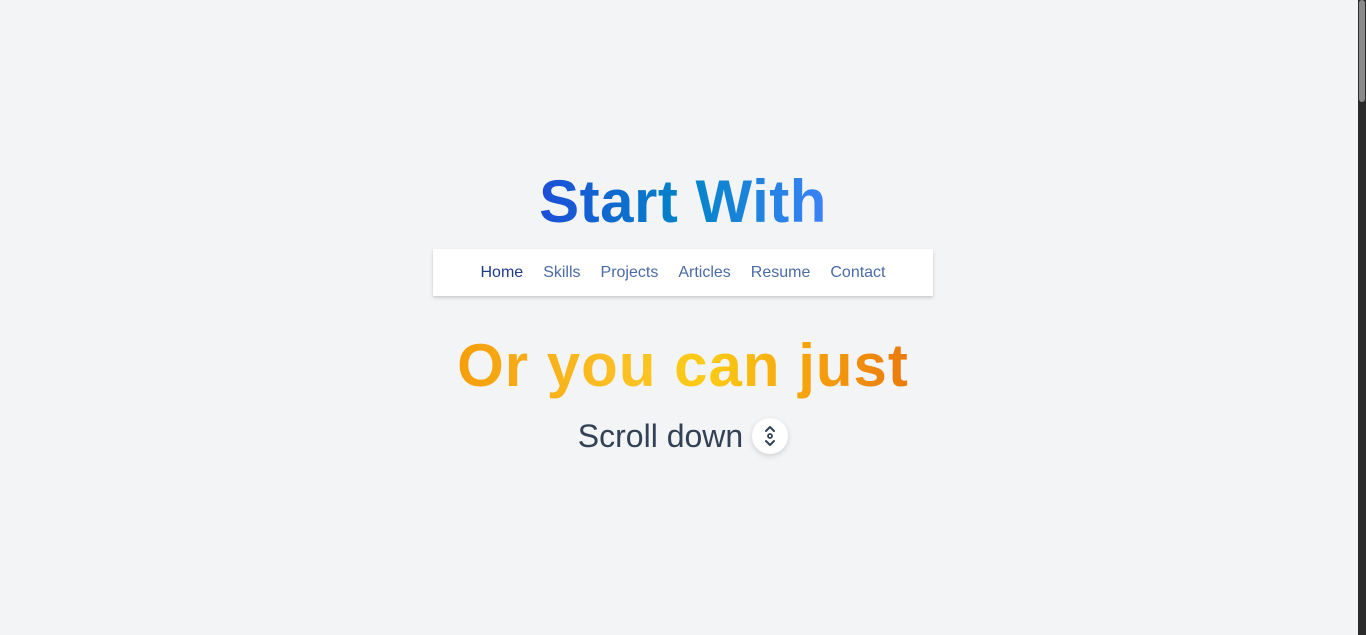  I want to click on nav-item-home: Home, so click(502, 273).